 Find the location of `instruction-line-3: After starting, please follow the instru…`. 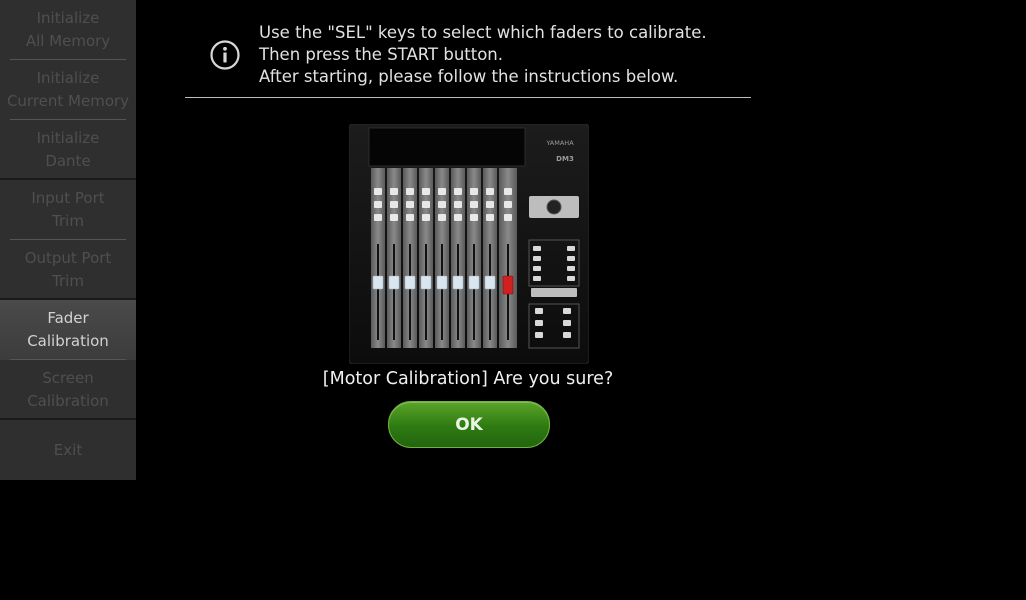

instruction-line-3: After starting, please follow the instru… is located at coordinates (469, 76).